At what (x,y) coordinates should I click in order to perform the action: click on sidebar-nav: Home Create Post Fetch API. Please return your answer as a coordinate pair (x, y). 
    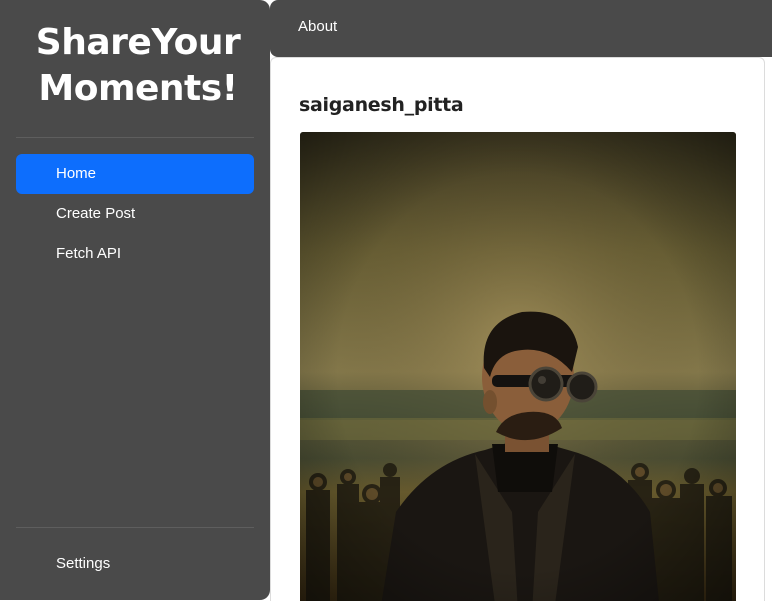
    Looking at the image, I should click on (135, 214).